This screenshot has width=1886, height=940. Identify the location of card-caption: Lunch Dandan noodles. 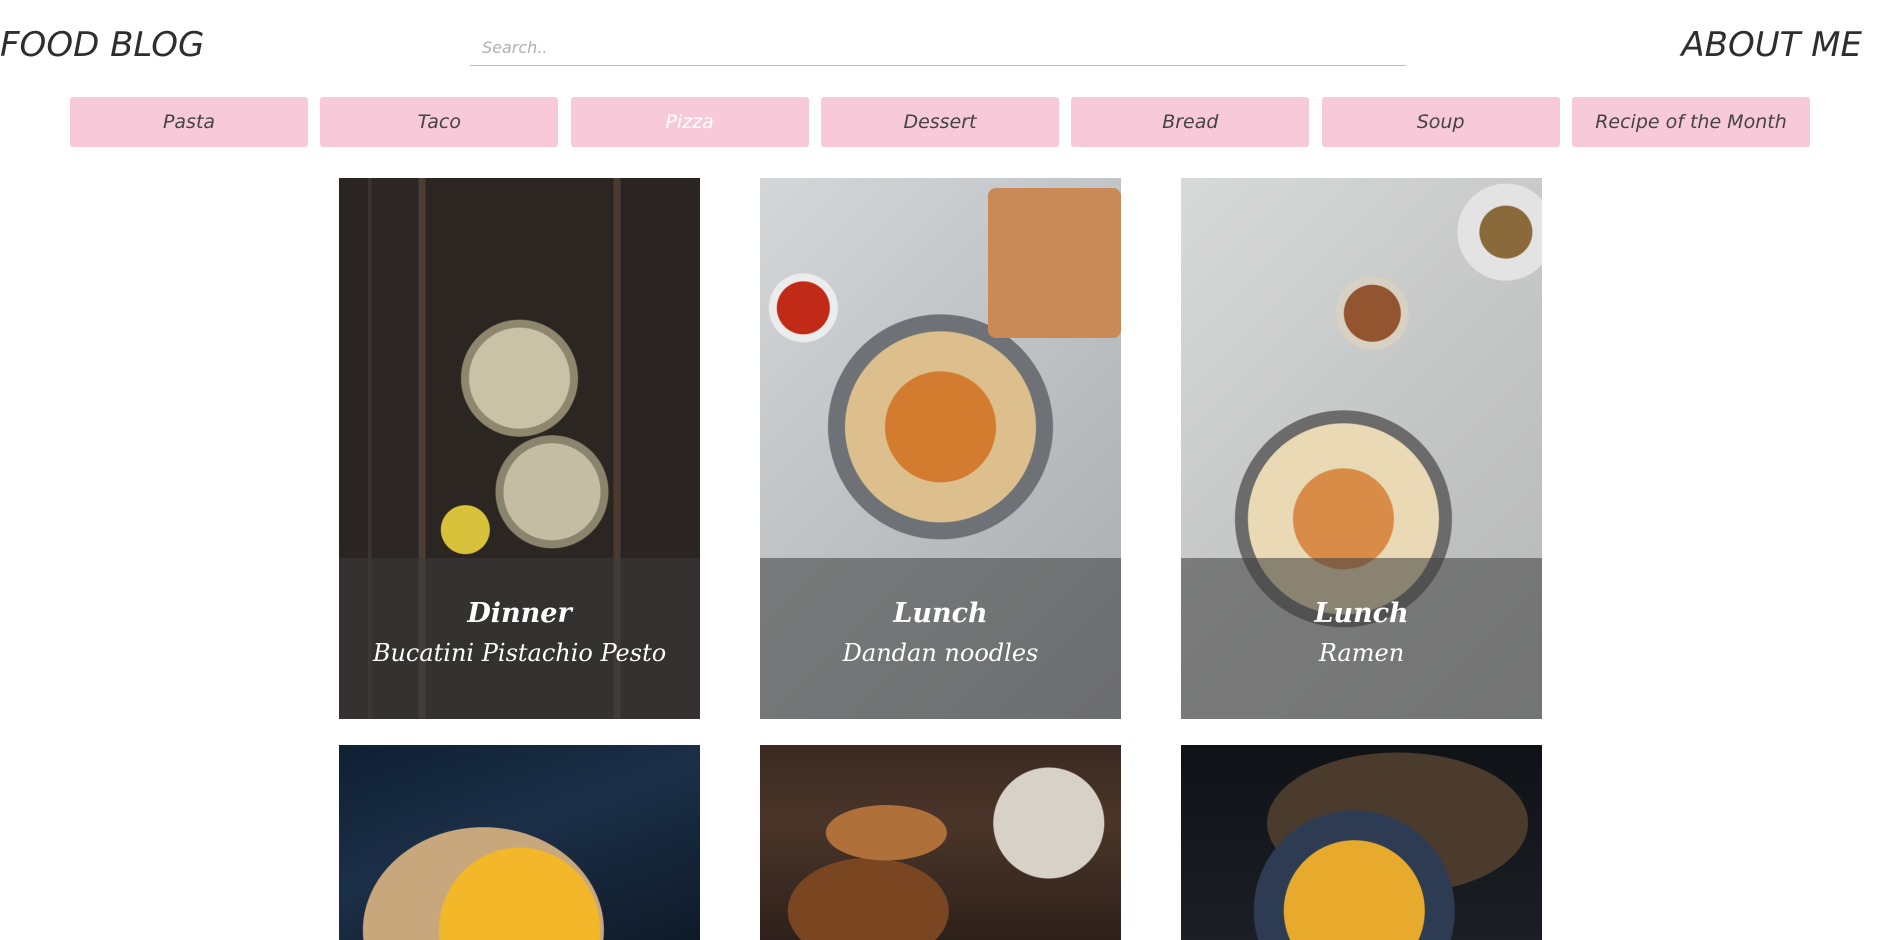
(940, 638).